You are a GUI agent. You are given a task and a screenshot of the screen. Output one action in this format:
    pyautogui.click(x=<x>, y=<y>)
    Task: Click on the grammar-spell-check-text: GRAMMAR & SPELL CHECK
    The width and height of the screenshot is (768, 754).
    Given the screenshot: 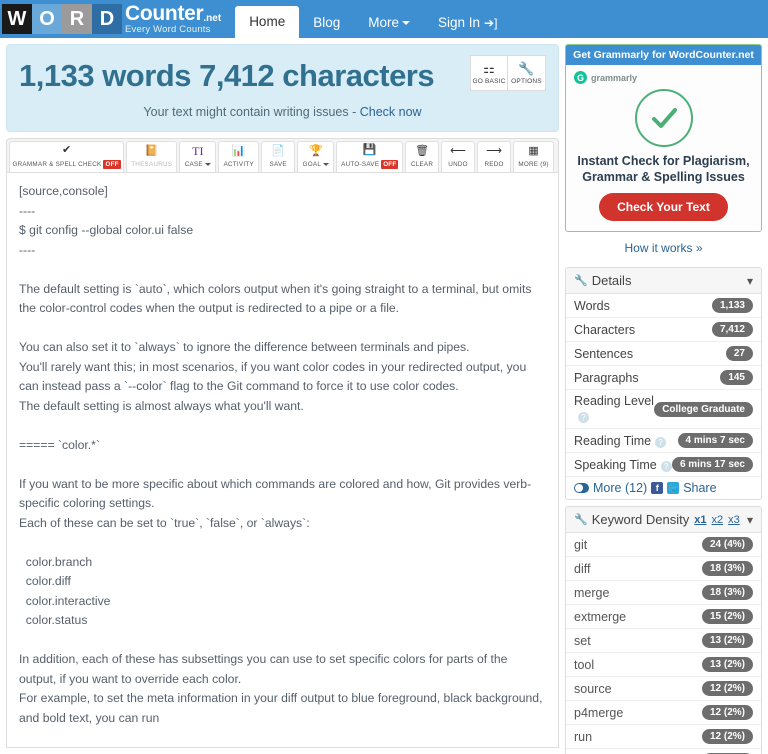 What is the action you would take?
    pyautogui.click(x=57, y=164)
    